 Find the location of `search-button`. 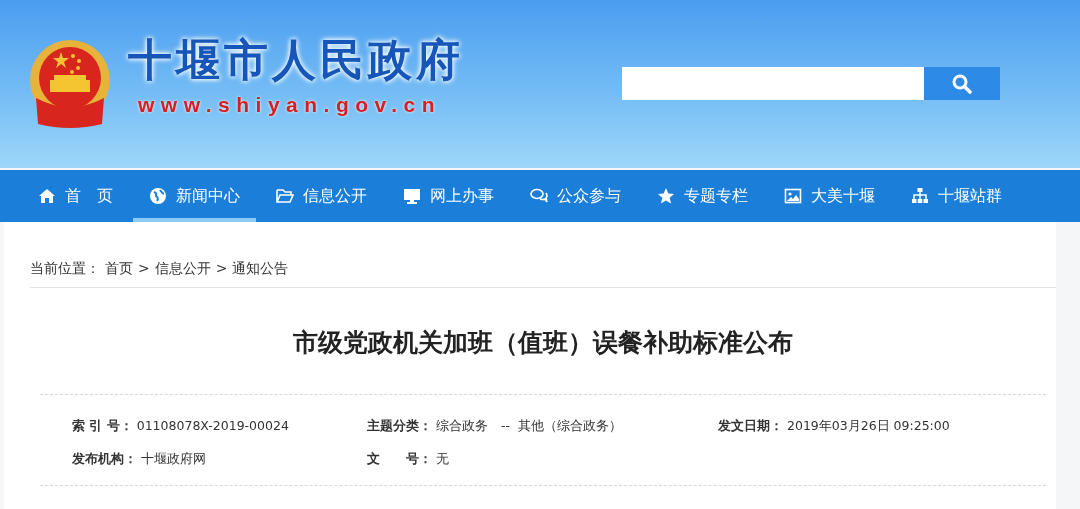

search-button is located at coordinates (962, 83).